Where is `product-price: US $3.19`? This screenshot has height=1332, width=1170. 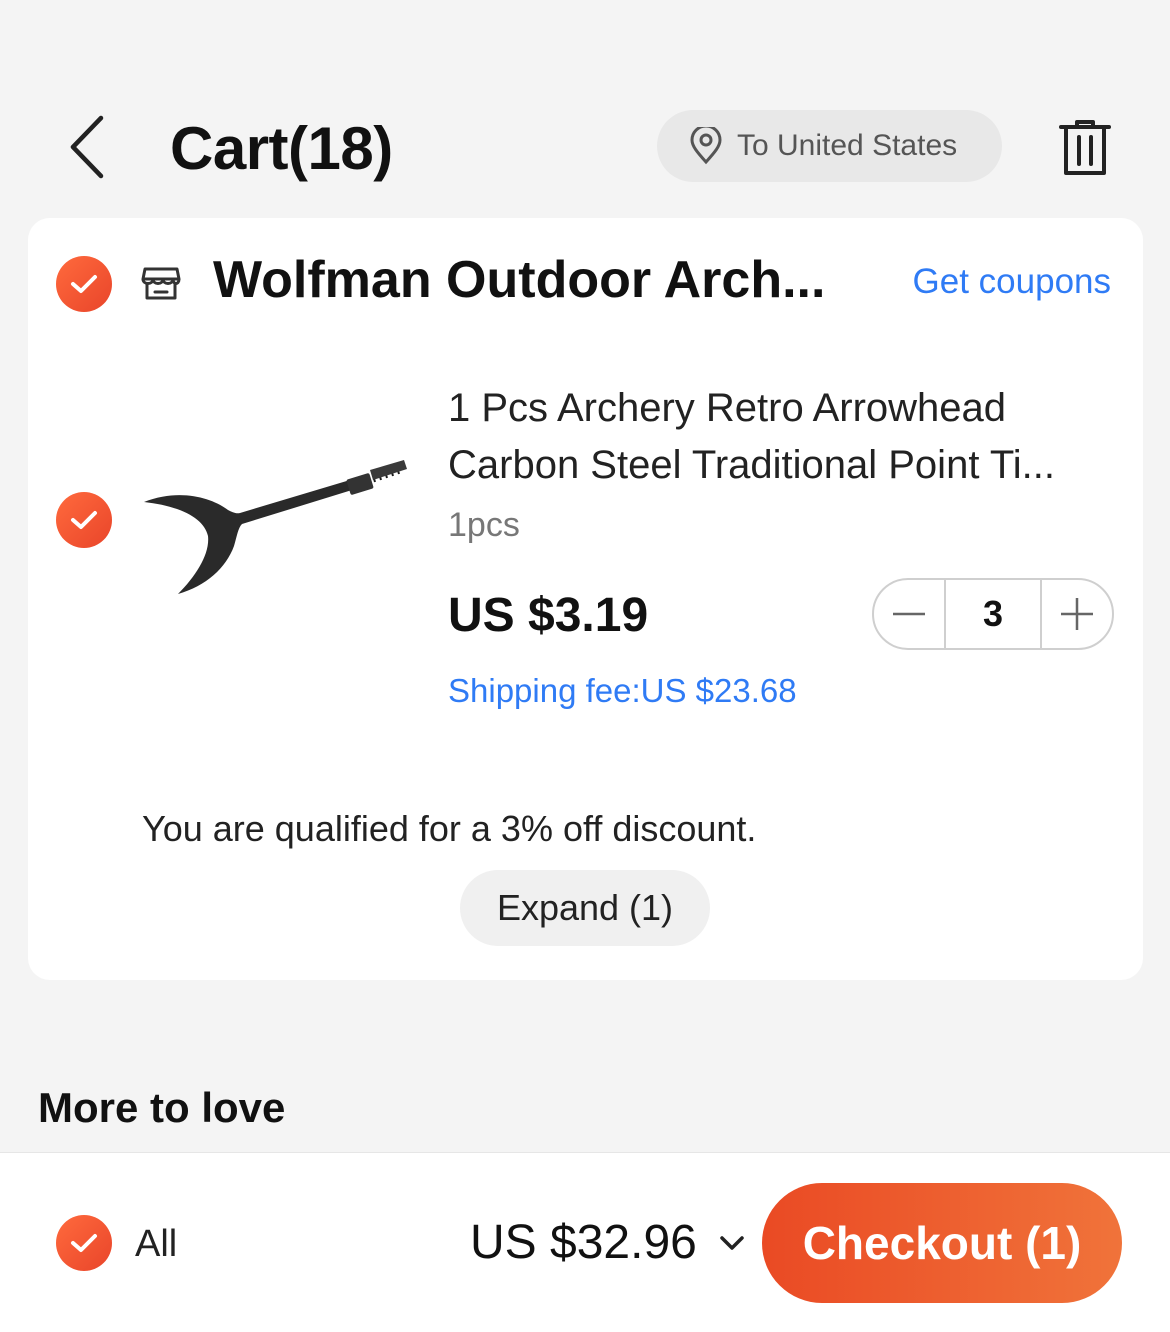
product-price: US $3.19 is located at coordinates (548, 615).